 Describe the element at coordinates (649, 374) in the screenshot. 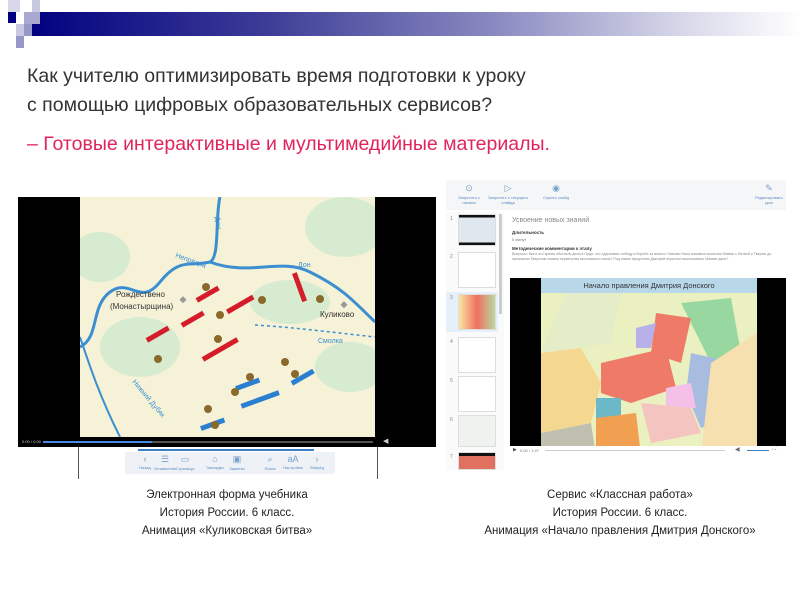

I see `dmitry-donskoy-map` at that location.